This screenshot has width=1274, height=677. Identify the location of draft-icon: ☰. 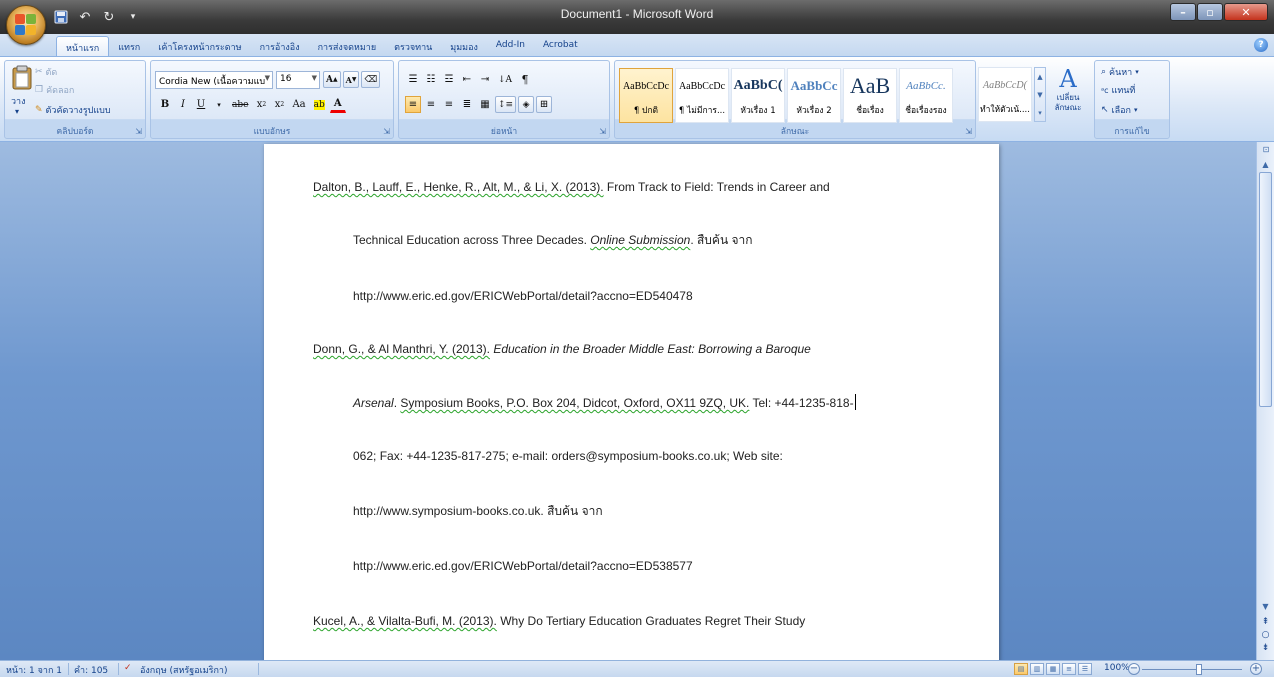
(1085, 669).